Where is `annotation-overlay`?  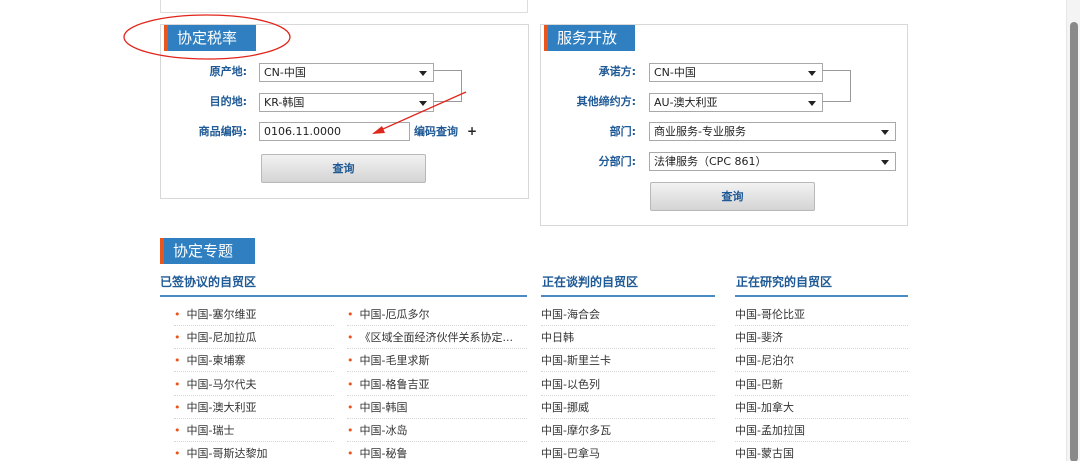 annotation-overlay is located at coordinates (295, 74).